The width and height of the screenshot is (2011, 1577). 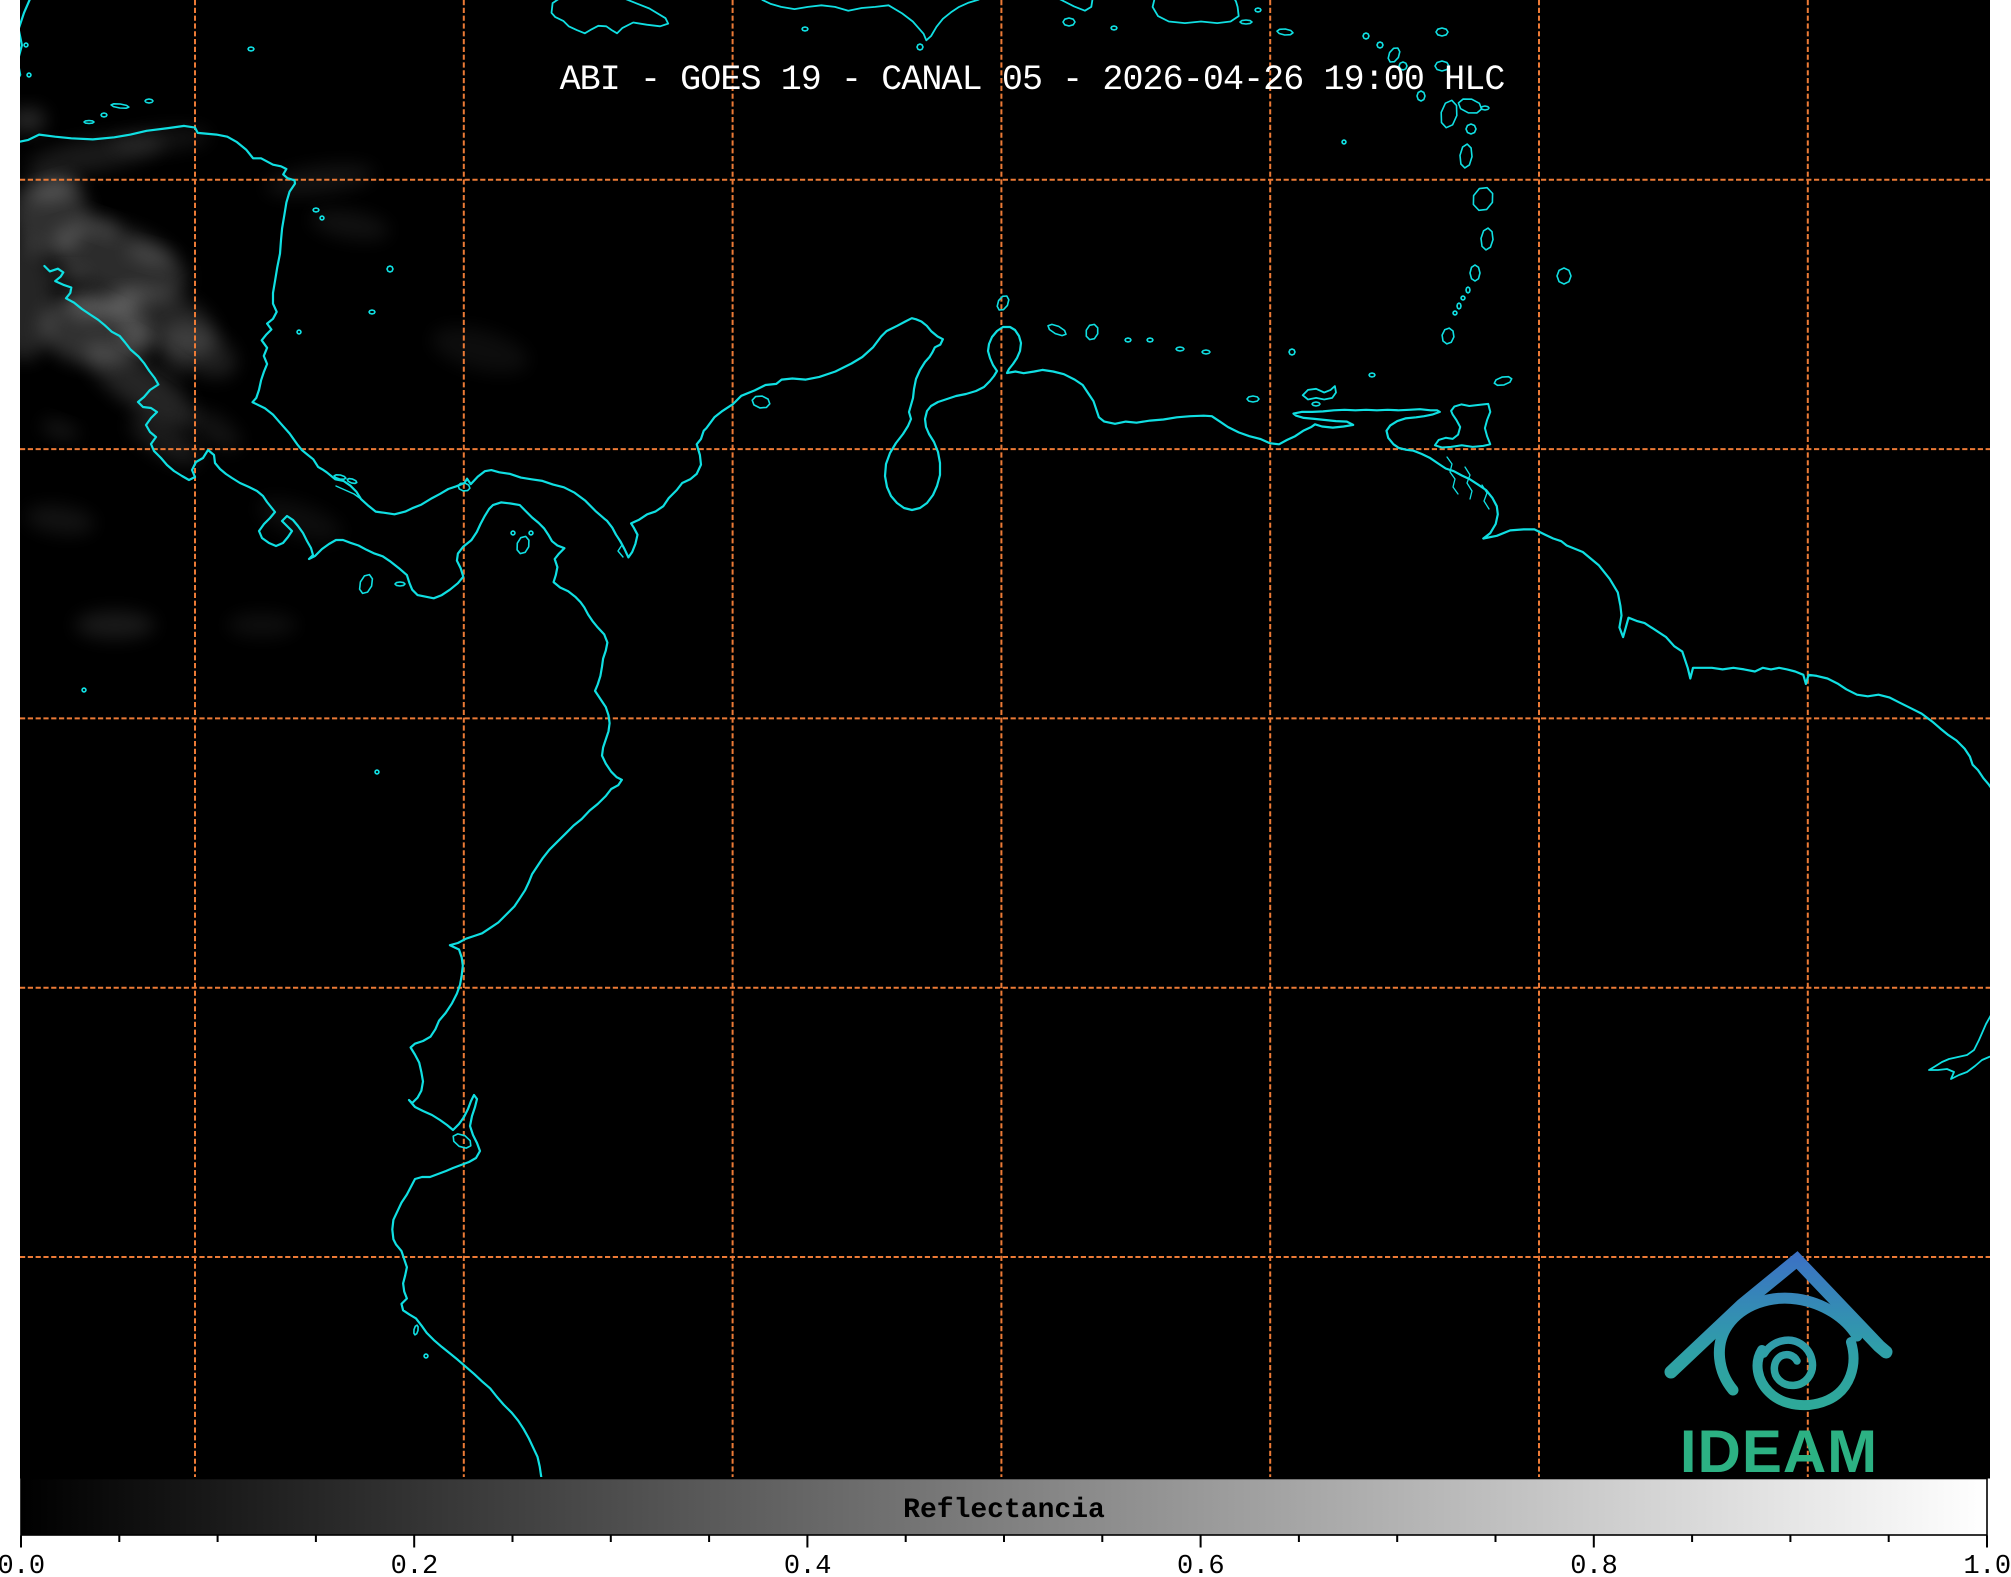 What do you see at coordinates (1779, 1451) in the screenshot?
I see `svg-text: IDEAM` at bounding box center [1779, 1451].